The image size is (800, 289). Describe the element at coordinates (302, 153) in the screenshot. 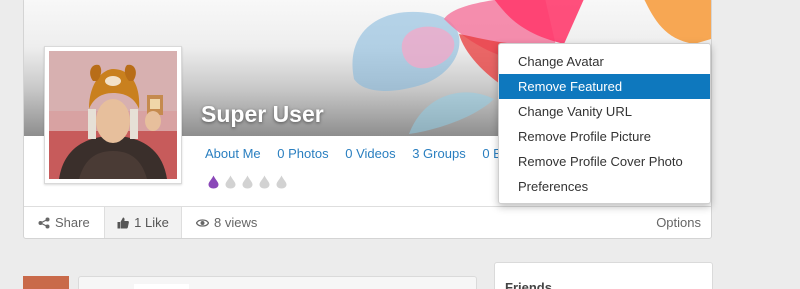

I see `photos-link: 0 Photos` at that location.